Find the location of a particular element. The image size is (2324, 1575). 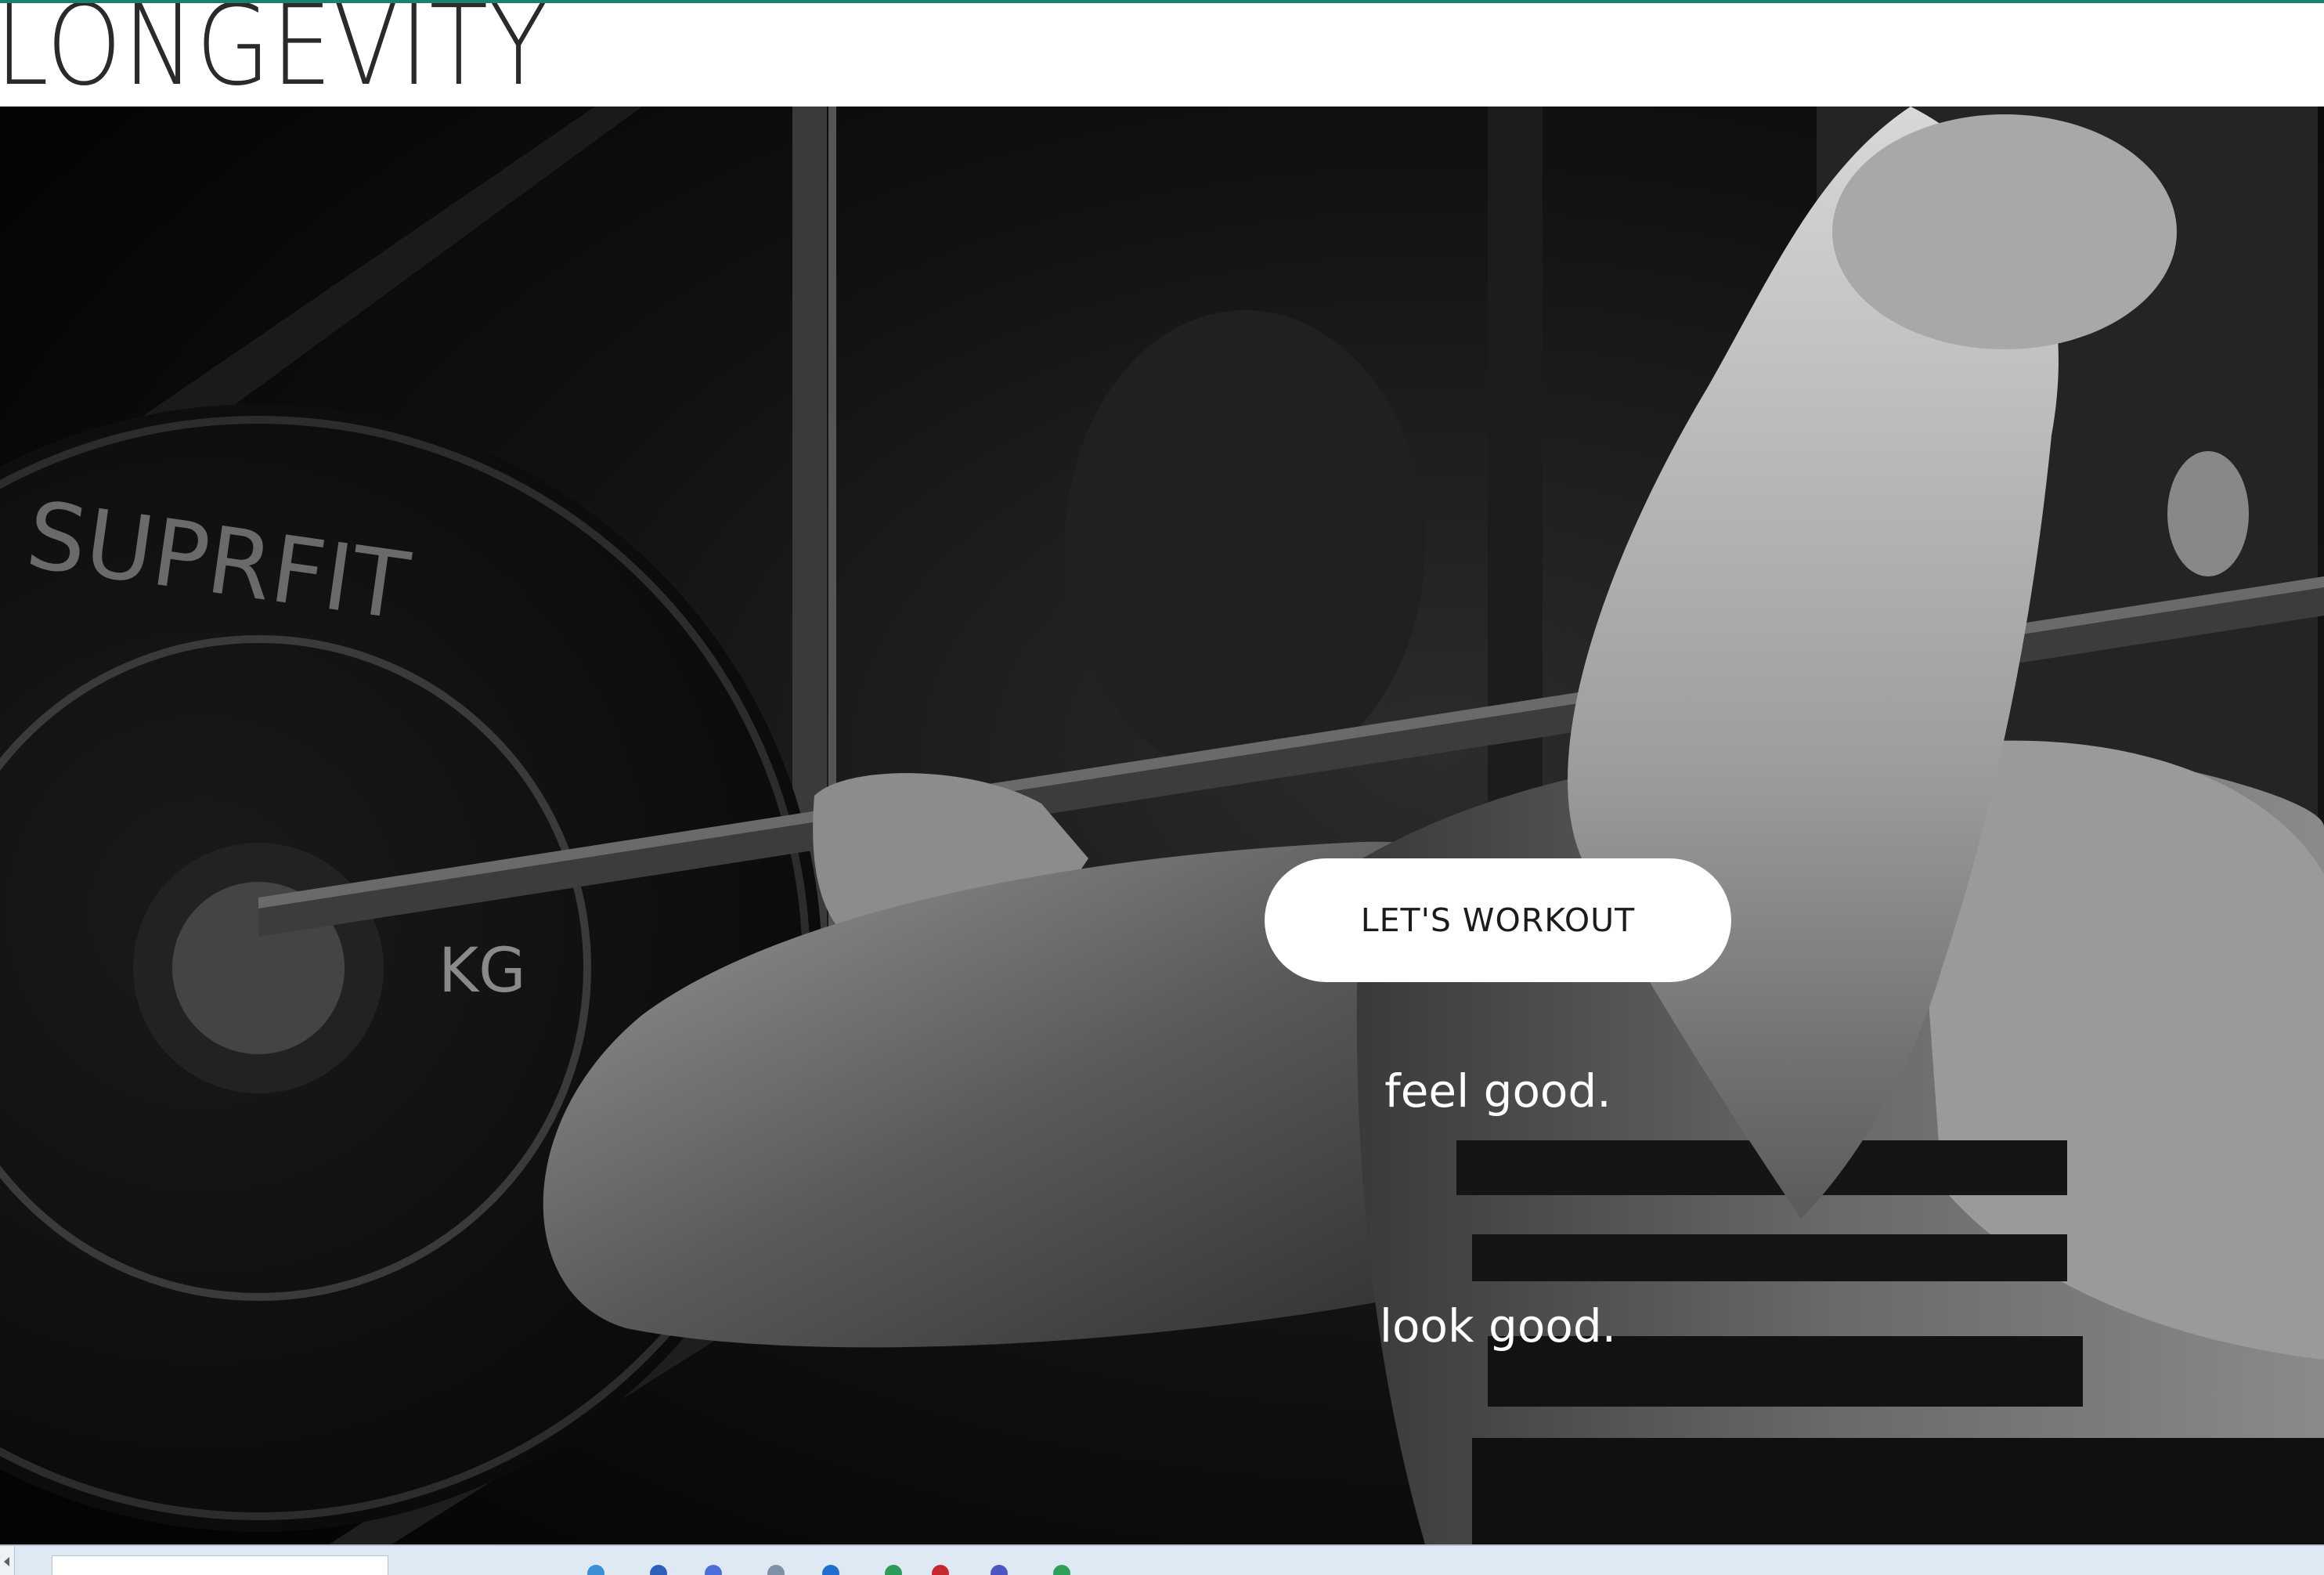

brand-logo: LONGEVITY is located at coordinates (274, 52).